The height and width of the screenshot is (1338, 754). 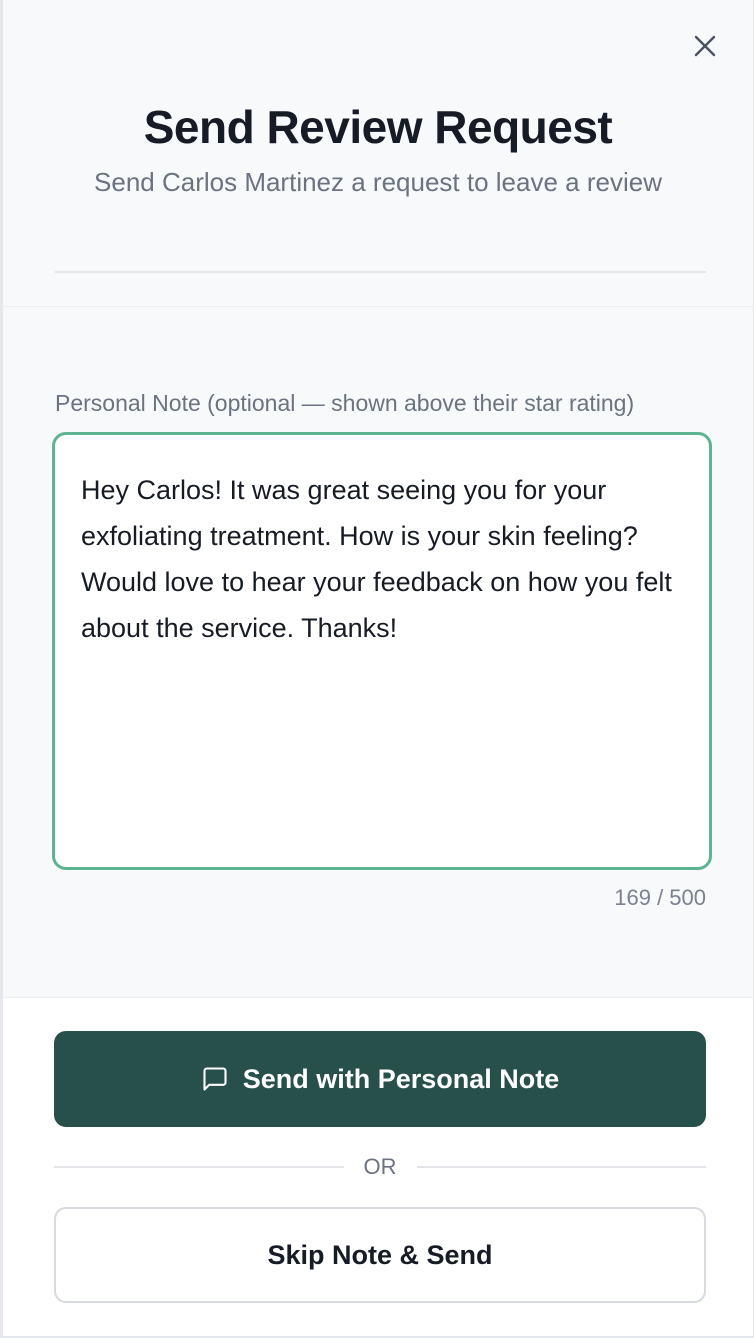 I want to click on or-separator: OR, so click(x=380, y=1167).